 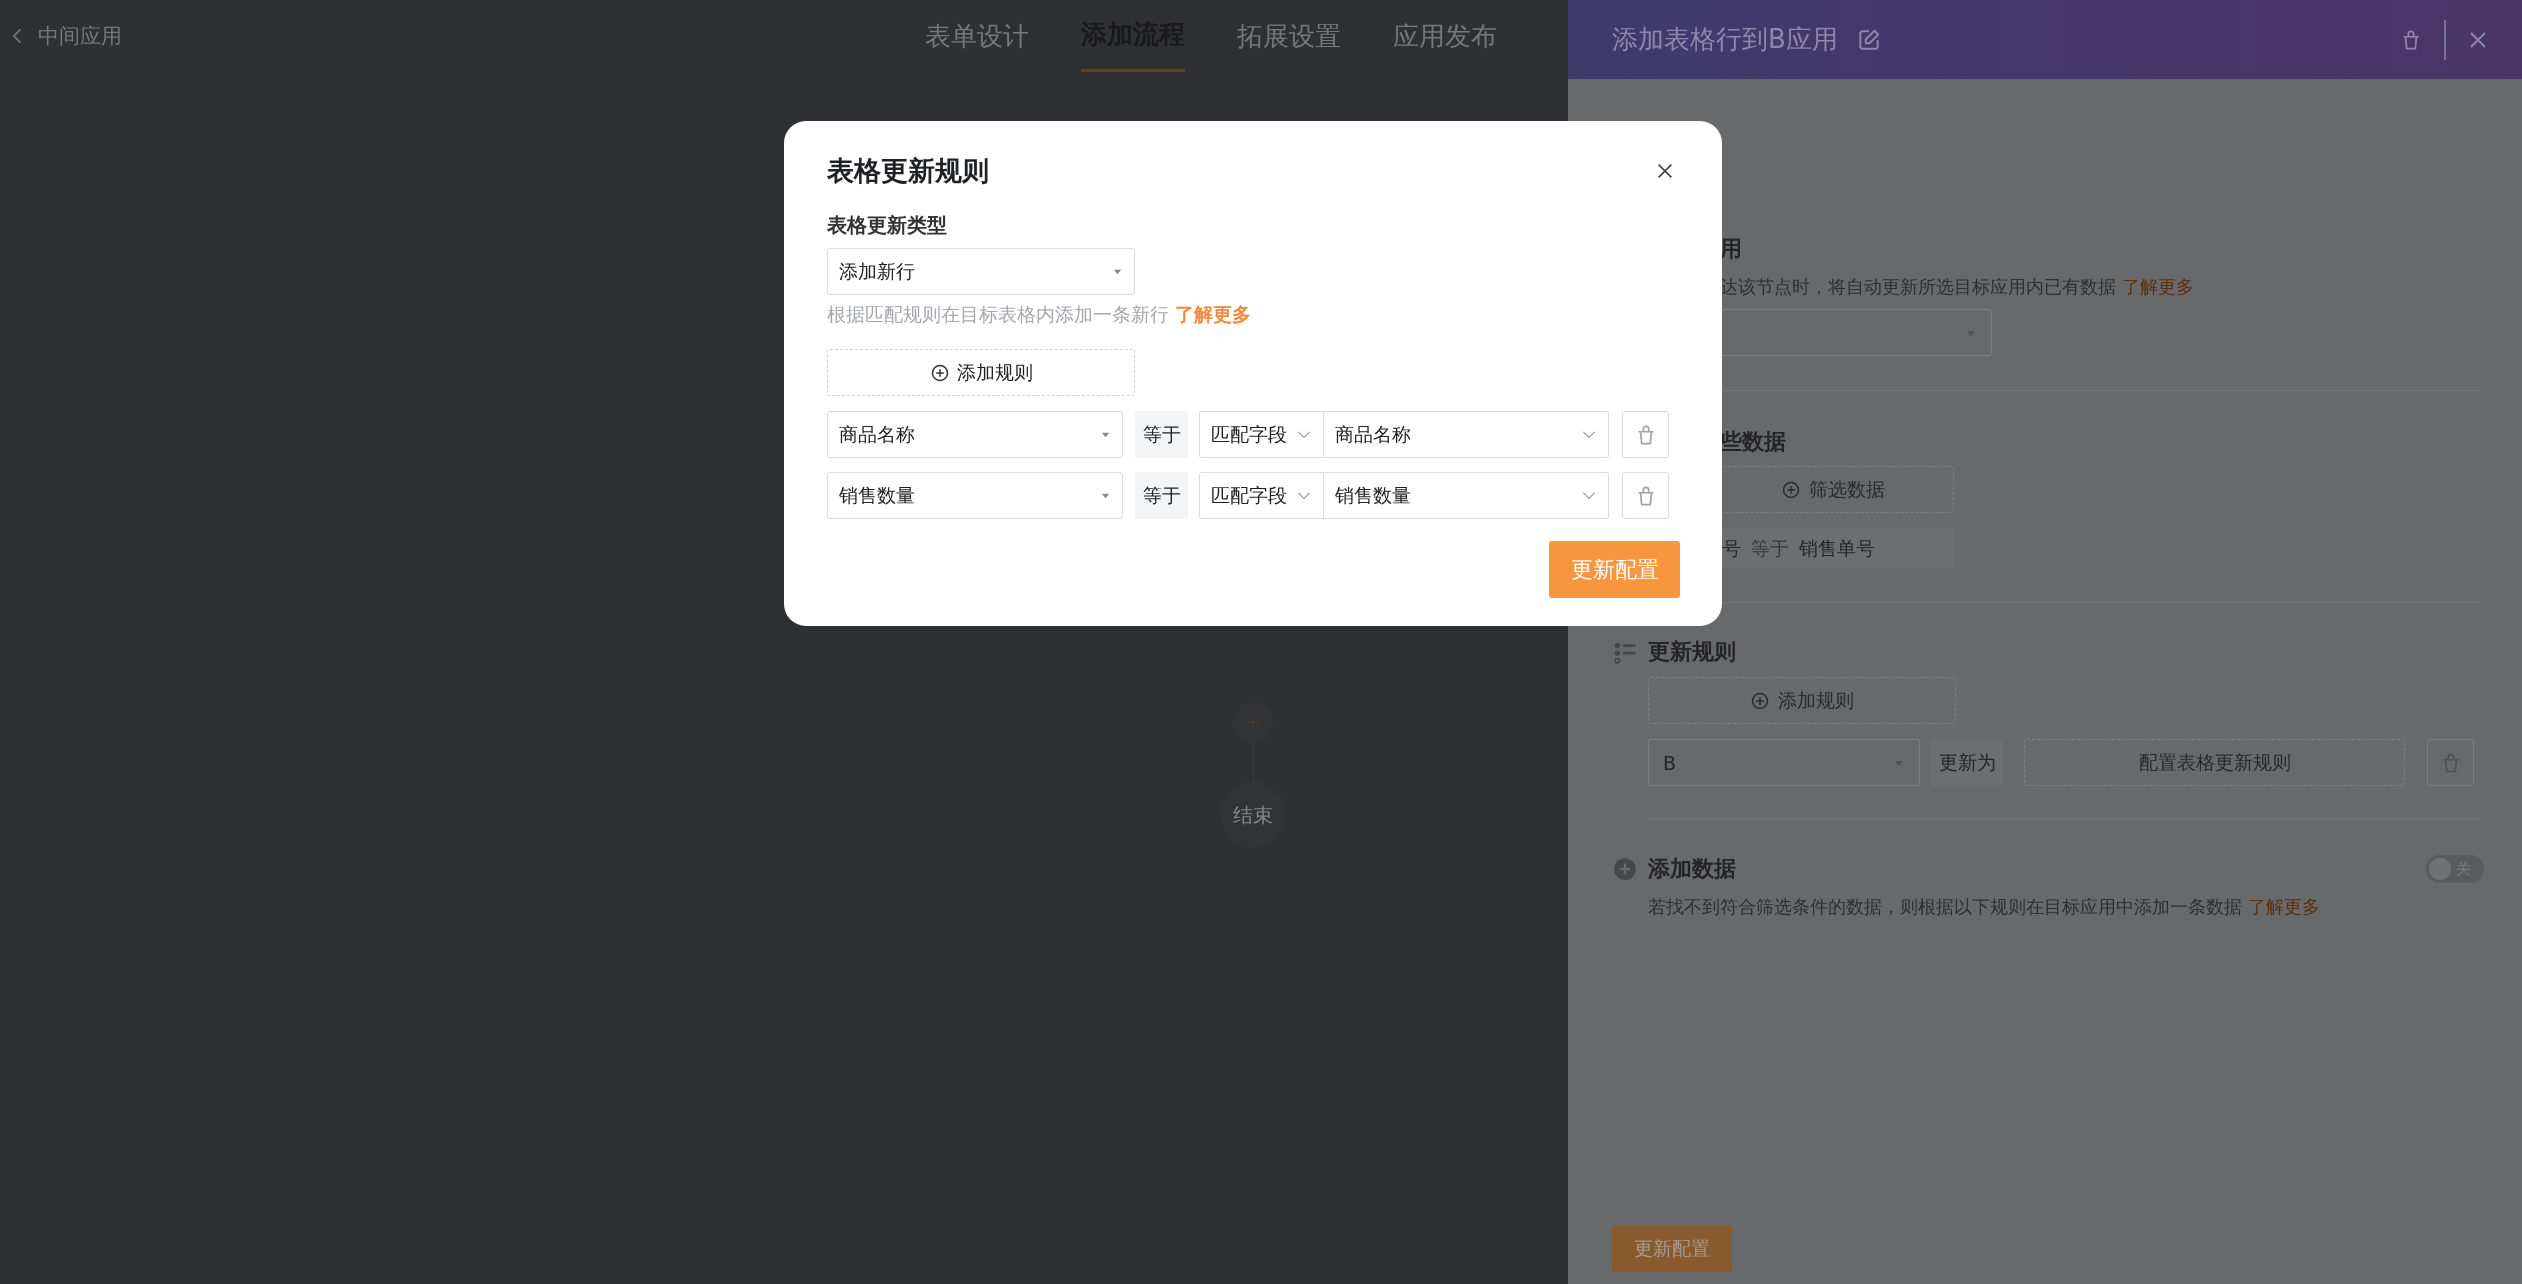 I want to click on dialog-title: 表格更新规则, so click(x=908, y=171).